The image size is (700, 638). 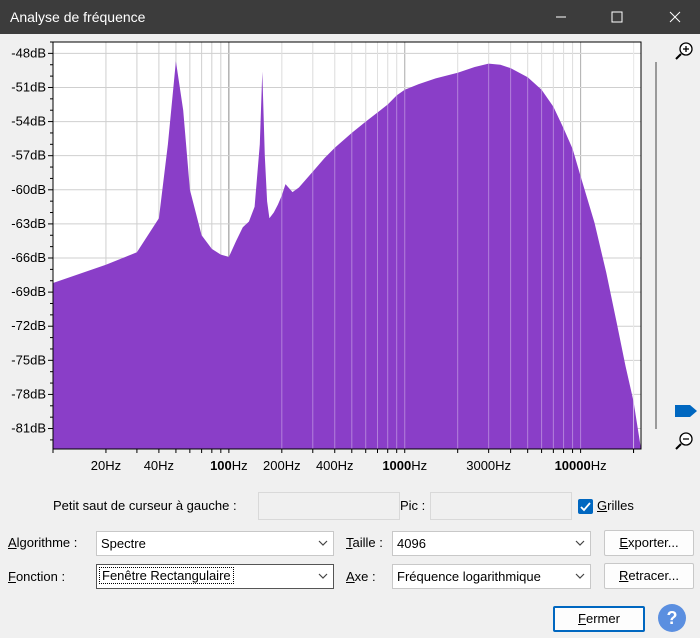 I want to click on fonction-select: Fenêtre Rectangulaire, so click(x=215, y=576).